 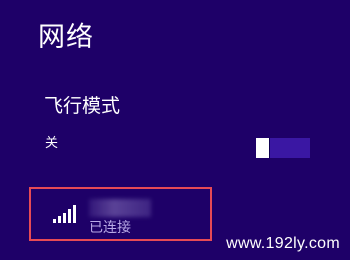 I want to click on page-title: 网络, so click(x=66, y=37).